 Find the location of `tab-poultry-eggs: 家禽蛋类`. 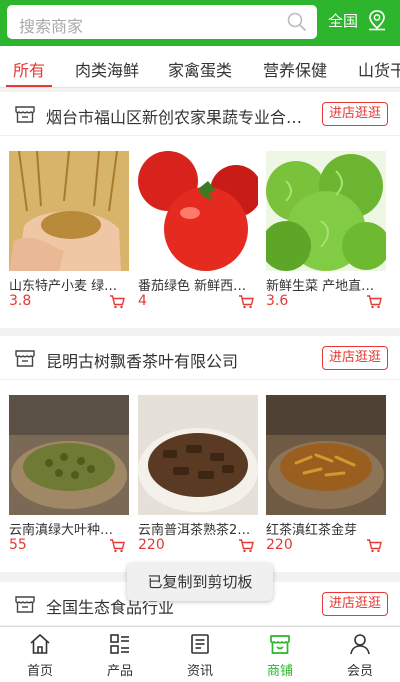

tab-poultry-eggs: 家禽蛋类 is located at coordinates (200, 69).